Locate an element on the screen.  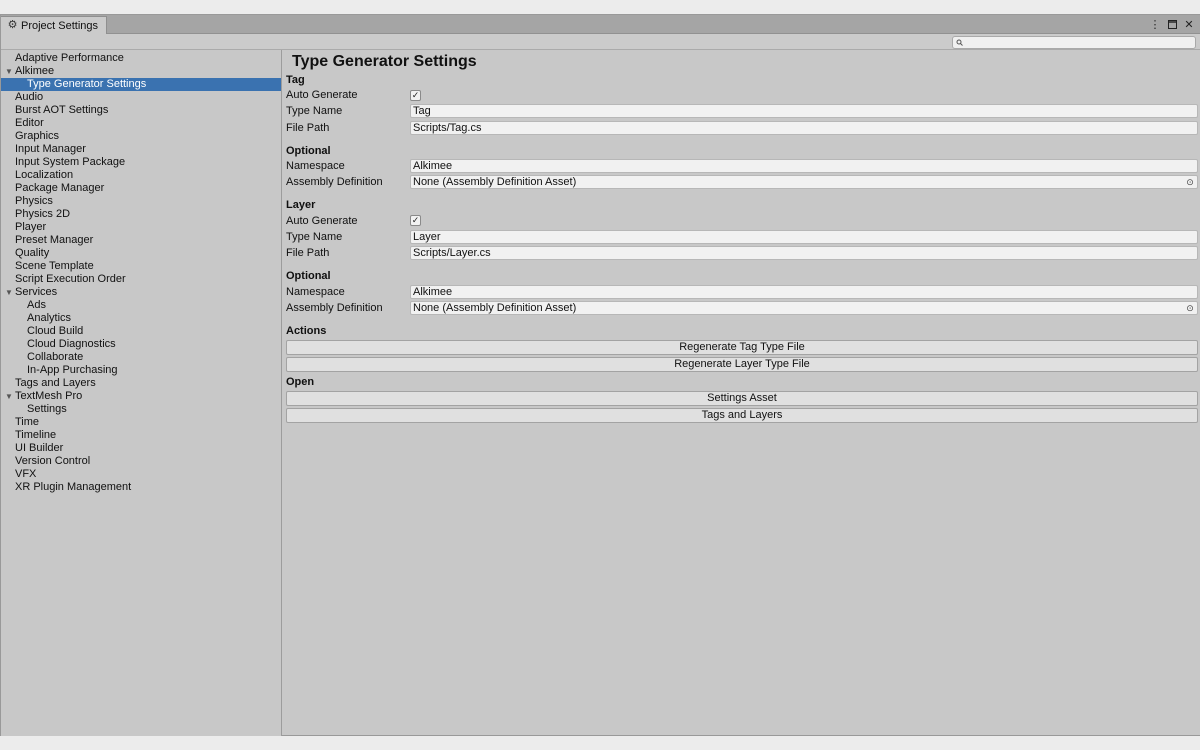
sidebar-item-label: Burst AOT Settings is located at coordinates (62, 110).